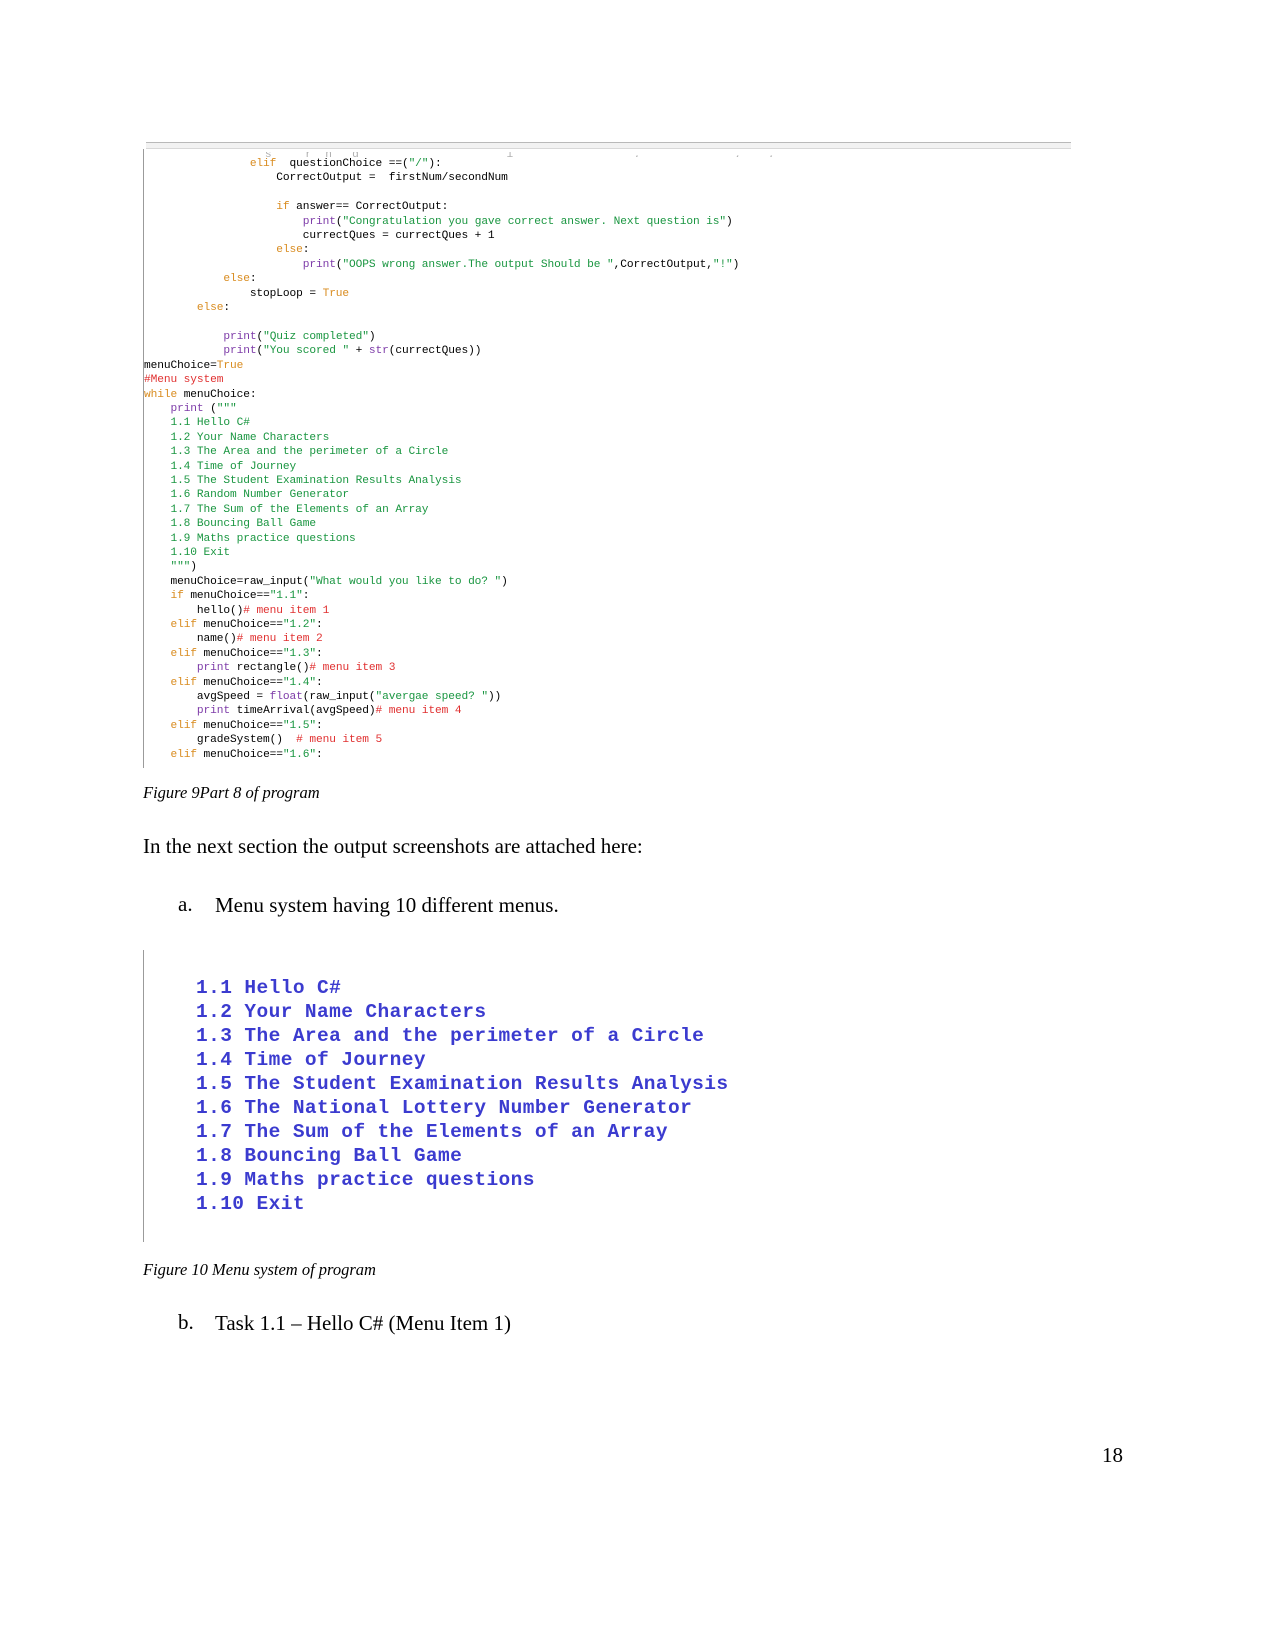 The height and width of the screenshot is (1651, 1275). Describe the element at coordinates (246, 625) in the screenshot. I see `code-line: elif menuChoice=="1.2":` at that location.